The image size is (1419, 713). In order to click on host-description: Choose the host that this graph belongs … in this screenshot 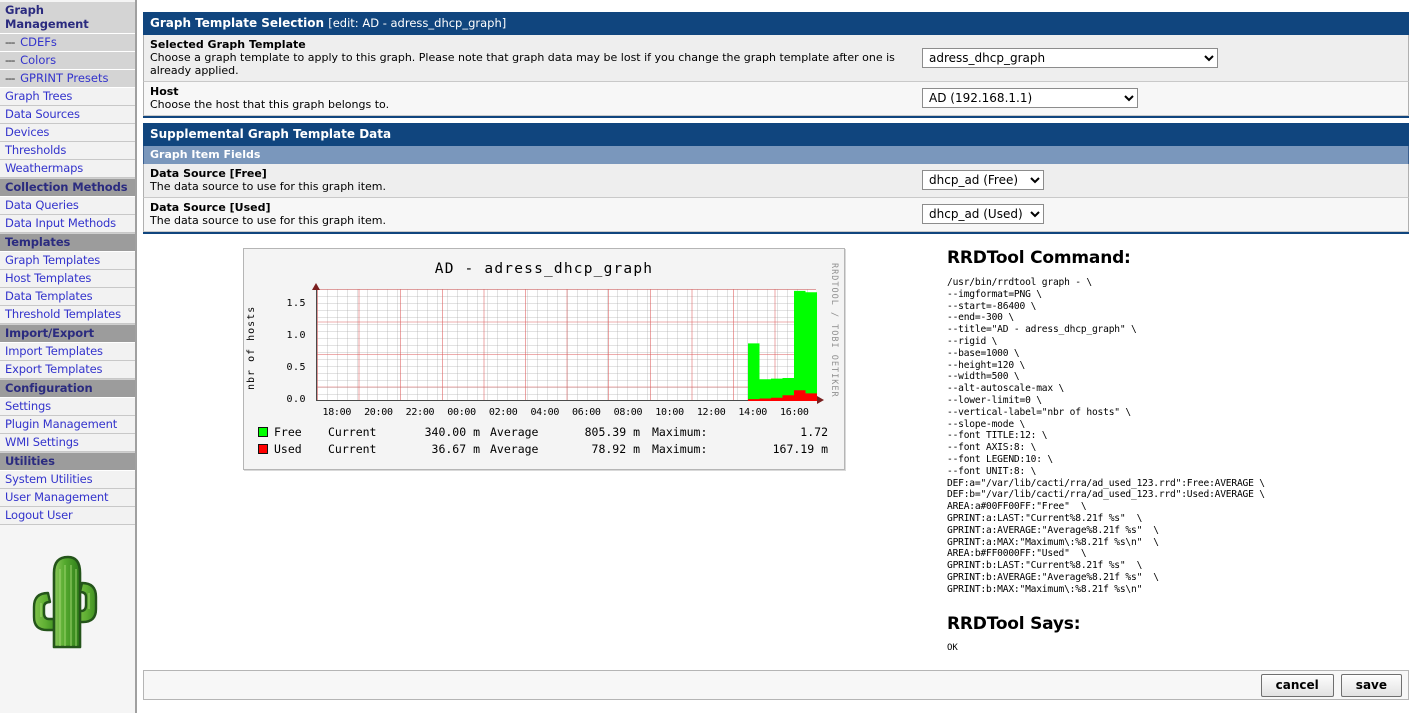, I will do `click(270, 104)`.